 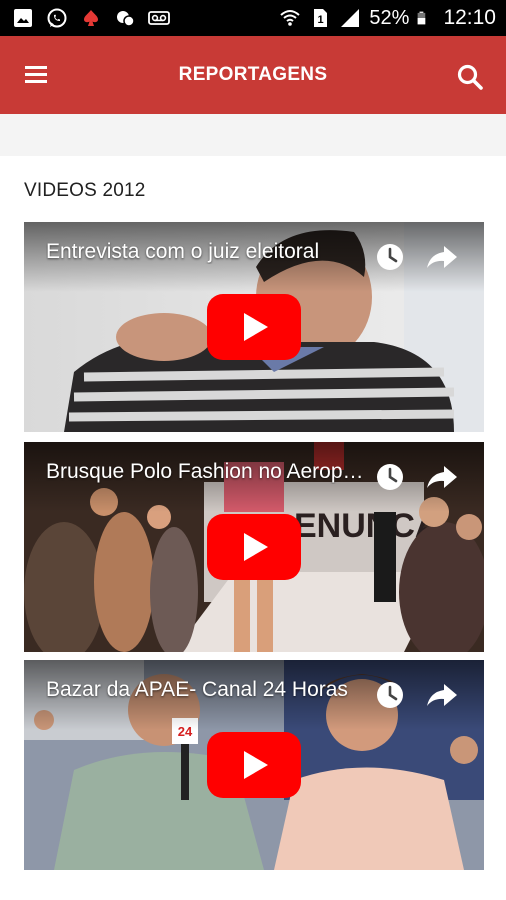 I want to click on notification-icons, so click(x=91, y=18).